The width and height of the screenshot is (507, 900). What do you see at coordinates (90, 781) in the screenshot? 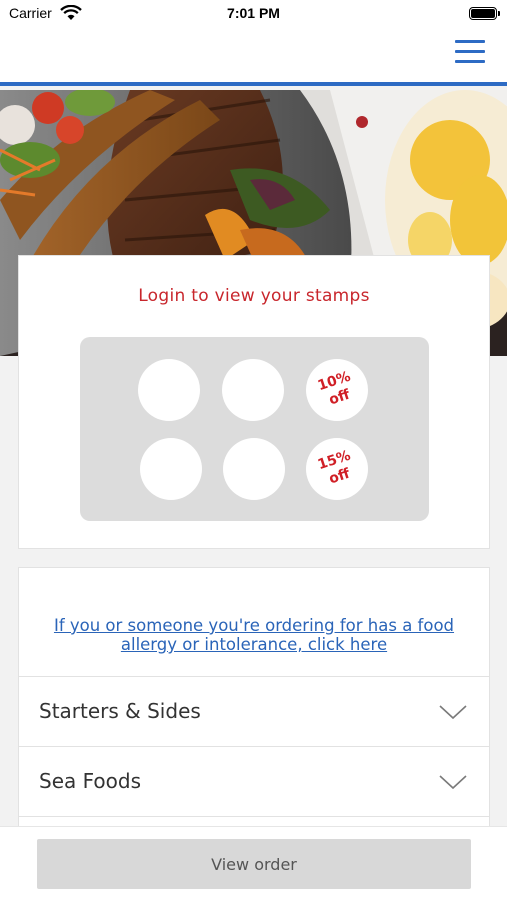
I see `category-label: Sea Foods` at bounding box center [90, 781].